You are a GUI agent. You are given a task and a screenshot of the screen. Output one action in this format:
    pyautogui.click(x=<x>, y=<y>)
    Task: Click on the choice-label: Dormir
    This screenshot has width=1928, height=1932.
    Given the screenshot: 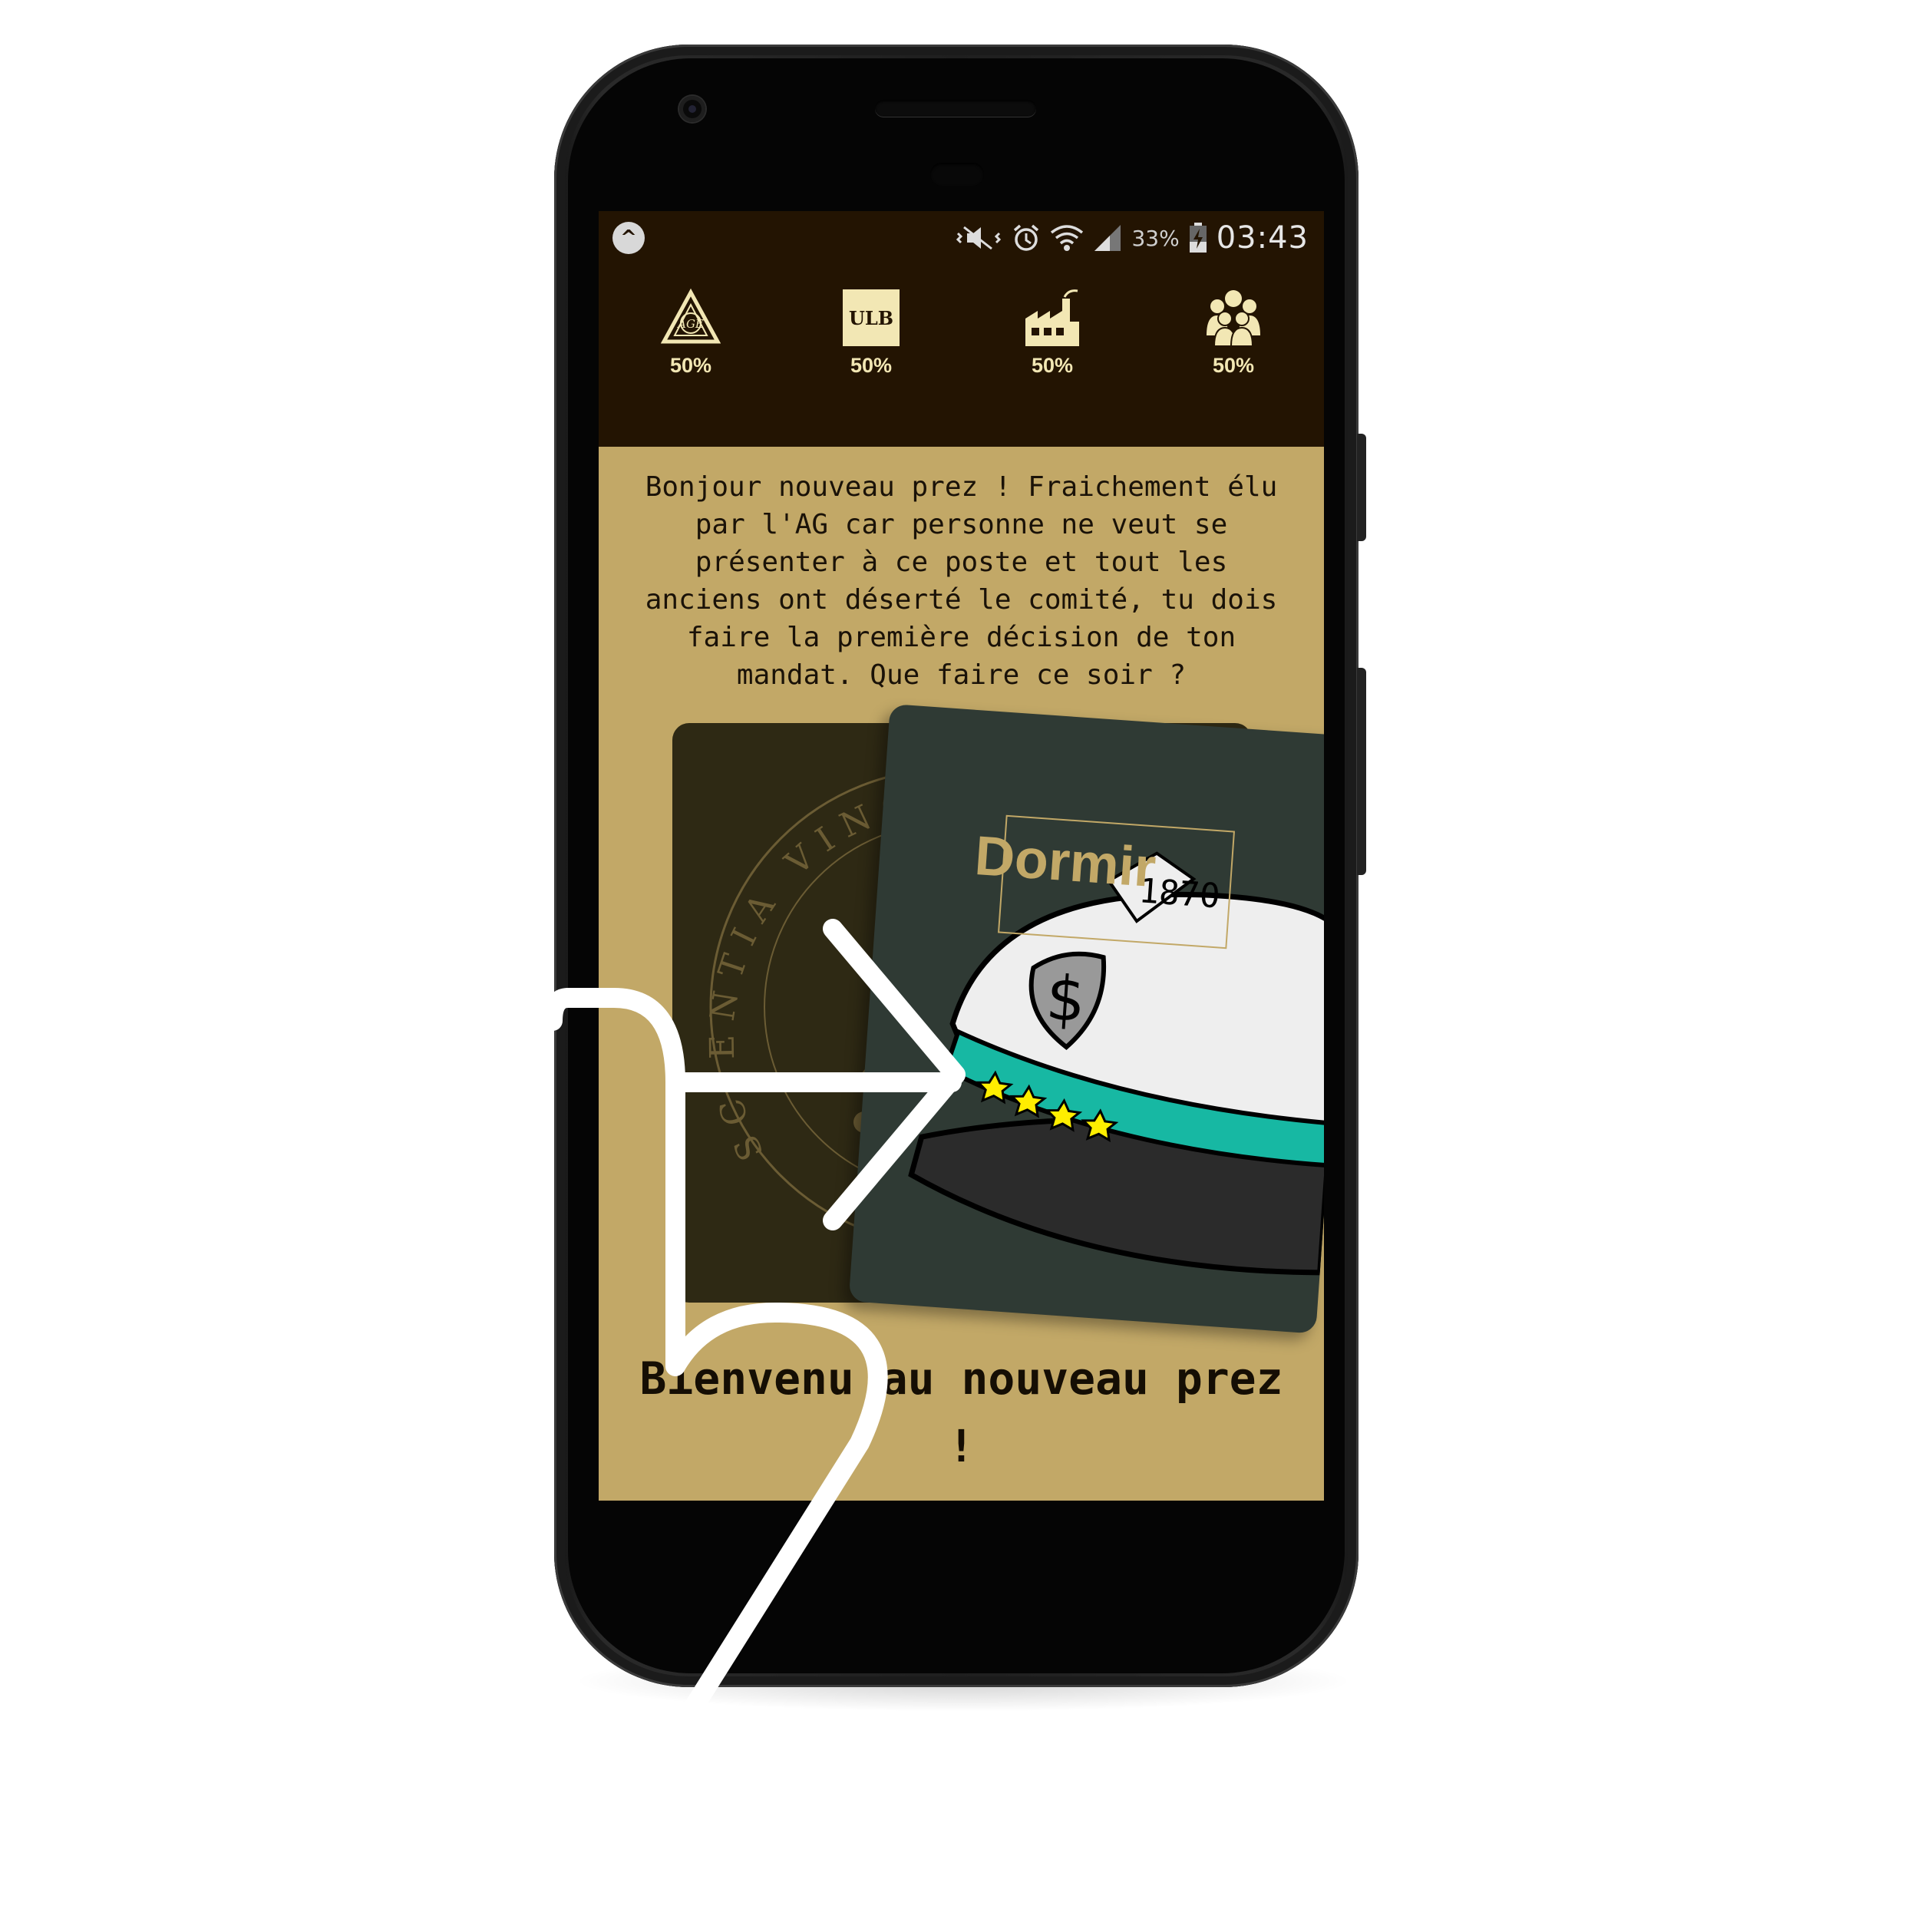 What is the action you would take?
    pyautogui.click(x=1065, y=862)
    